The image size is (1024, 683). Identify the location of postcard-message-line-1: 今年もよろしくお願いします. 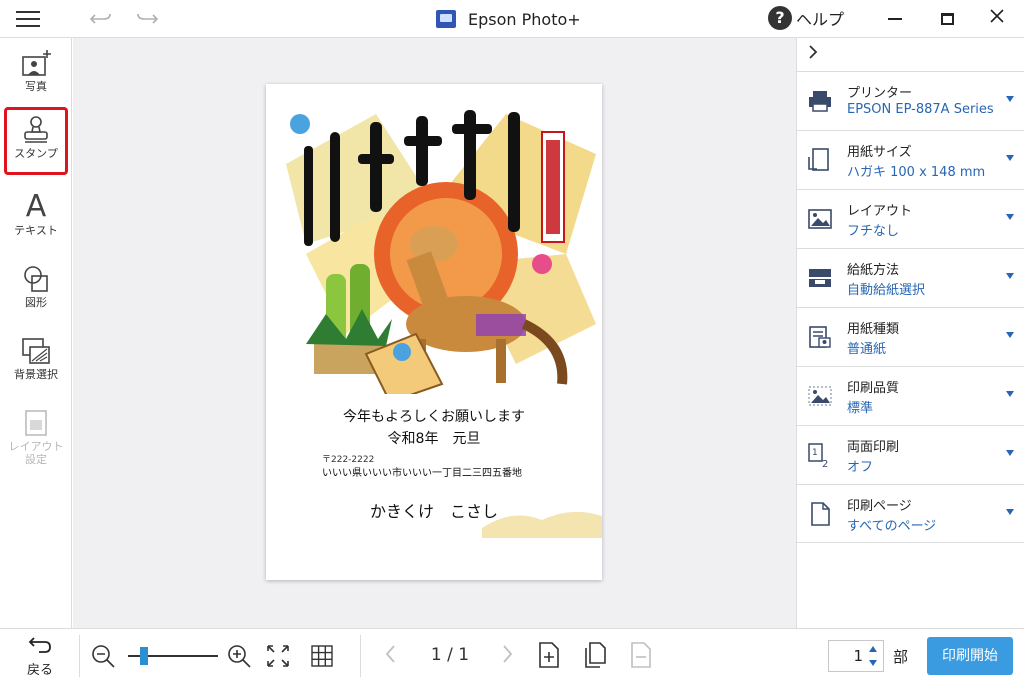
(434, 417).